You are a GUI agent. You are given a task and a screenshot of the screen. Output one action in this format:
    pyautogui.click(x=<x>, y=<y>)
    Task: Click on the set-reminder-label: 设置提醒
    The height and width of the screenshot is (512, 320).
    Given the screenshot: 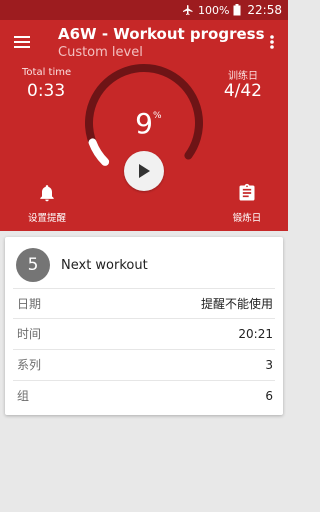 What is the action you would take?
    pyautogui.click(x=46, y=218)
    